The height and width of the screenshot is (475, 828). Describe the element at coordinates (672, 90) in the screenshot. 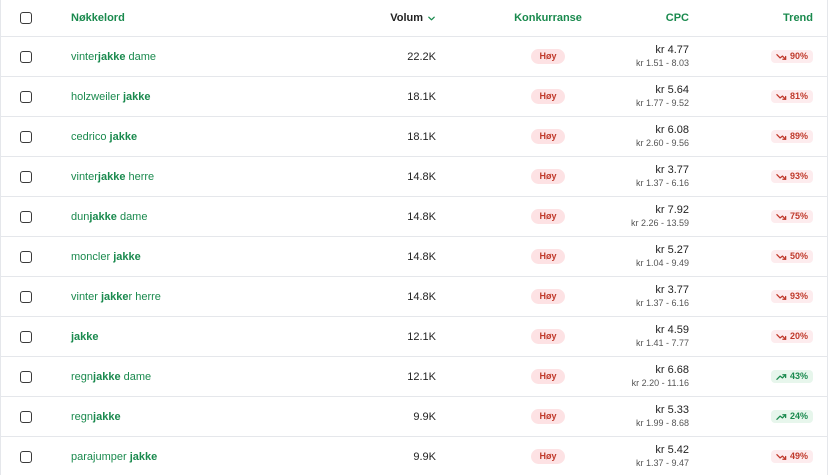

I see `cpc-value: kr 5.64` at that location.